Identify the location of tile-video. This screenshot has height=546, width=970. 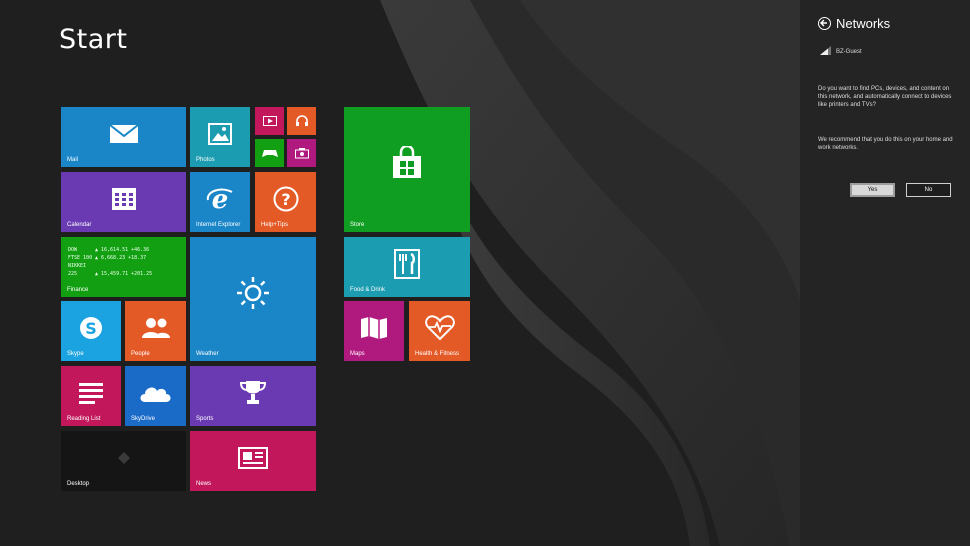
(269, 121).